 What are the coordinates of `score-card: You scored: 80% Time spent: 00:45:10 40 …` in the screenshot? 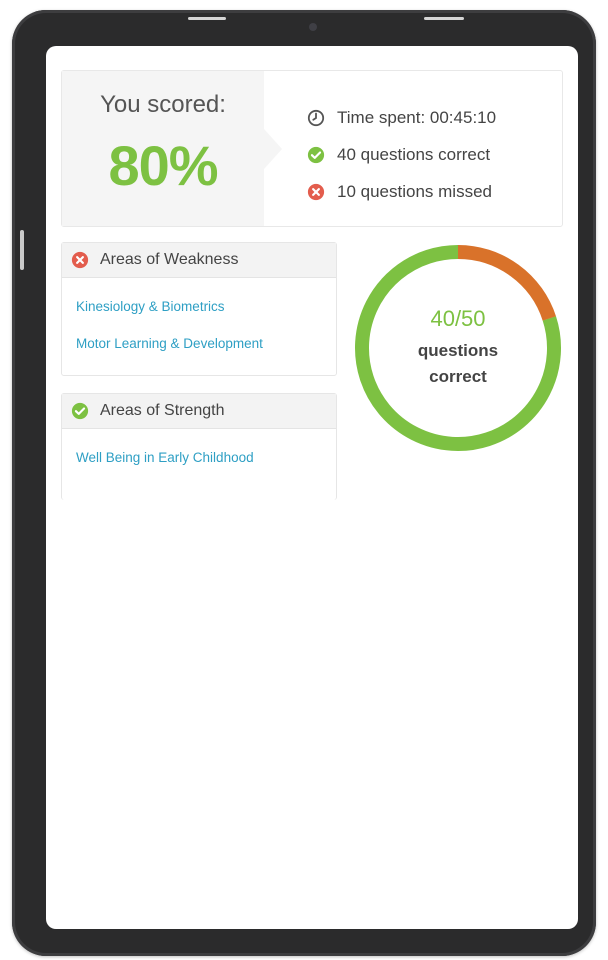 It's located at (312, 148).